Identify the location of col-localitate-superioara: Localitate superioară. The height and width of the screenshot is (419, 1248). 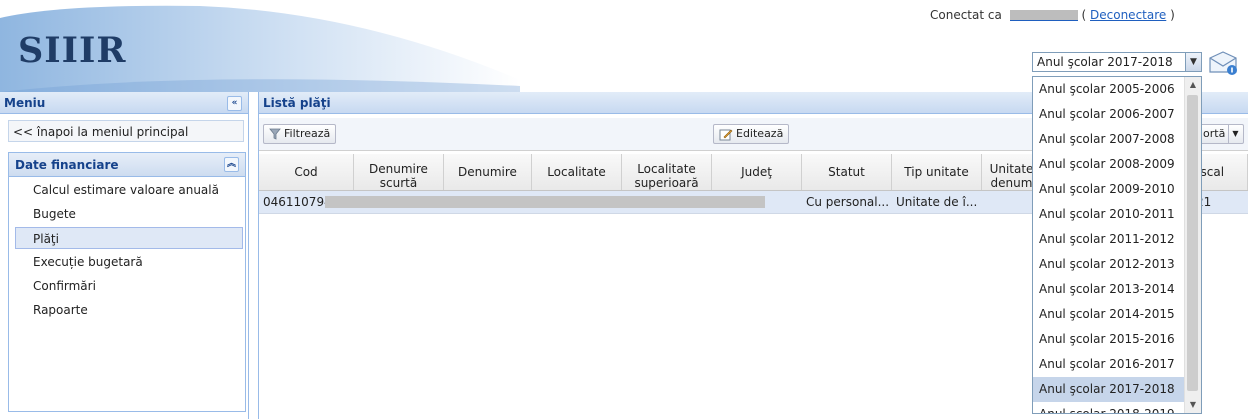
(667, 172).